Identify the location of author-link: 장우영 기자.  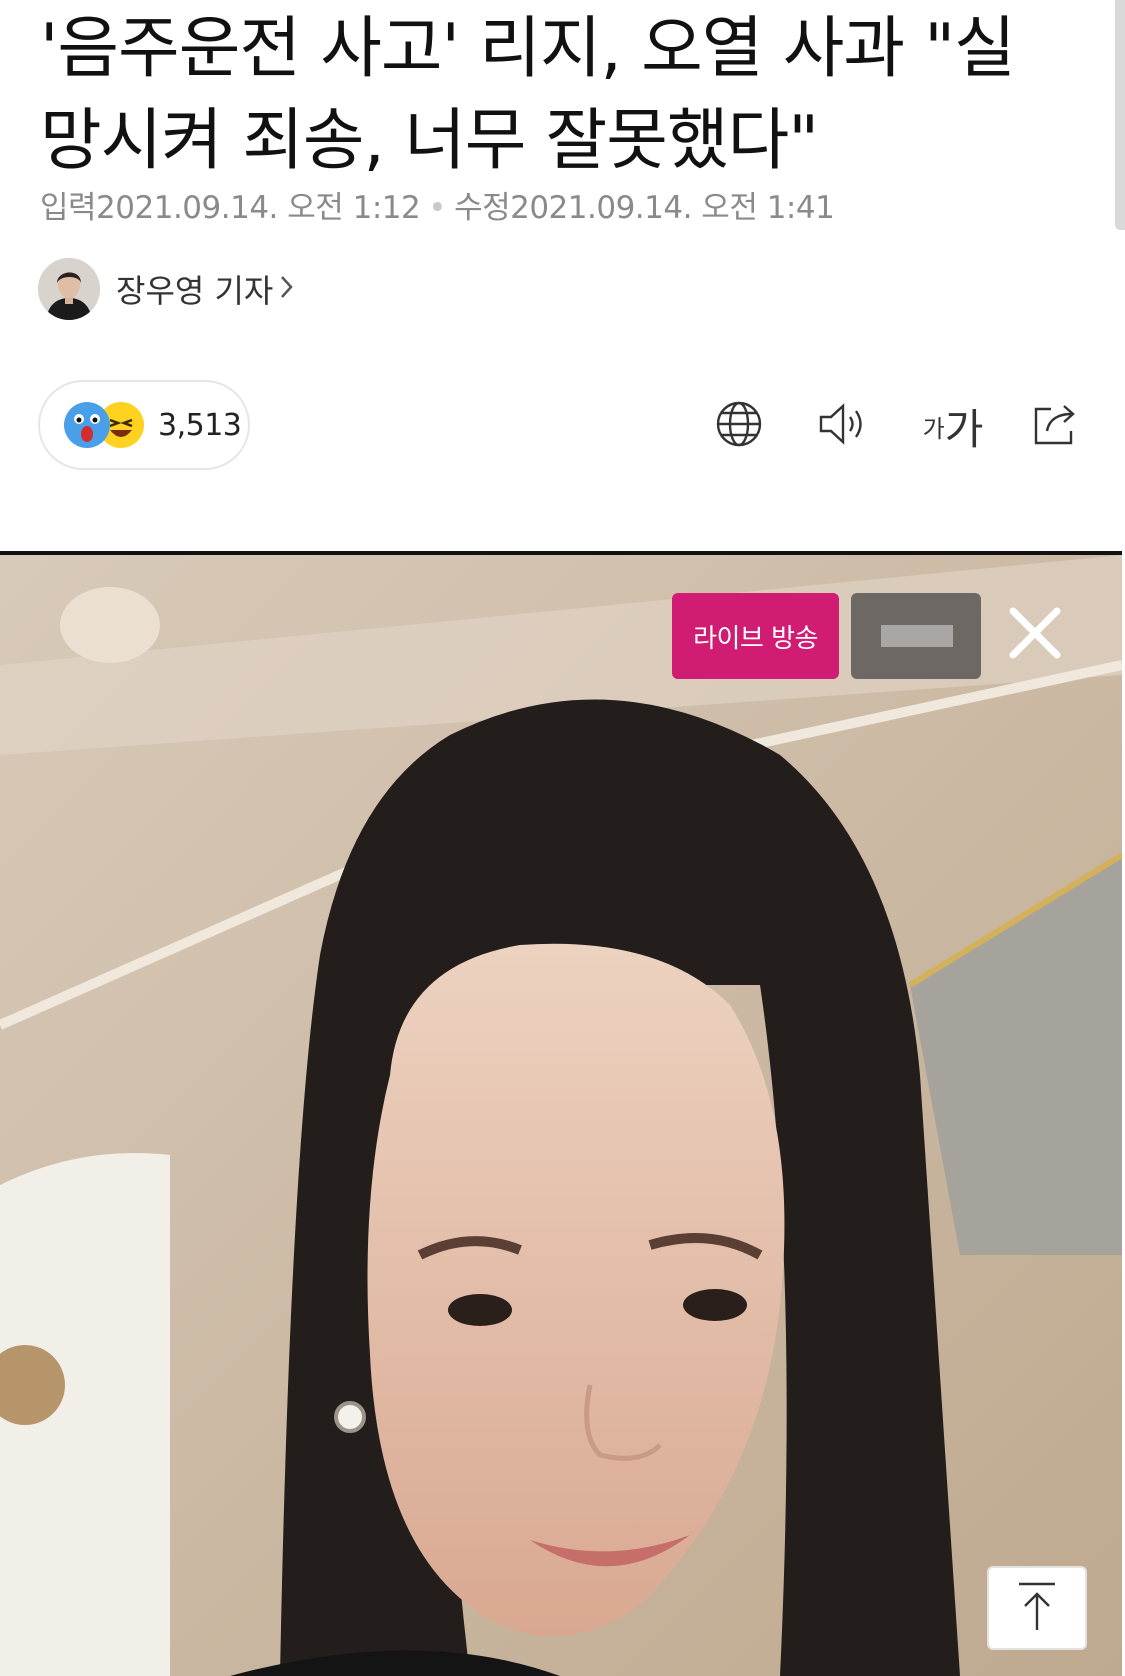
(166, 289).